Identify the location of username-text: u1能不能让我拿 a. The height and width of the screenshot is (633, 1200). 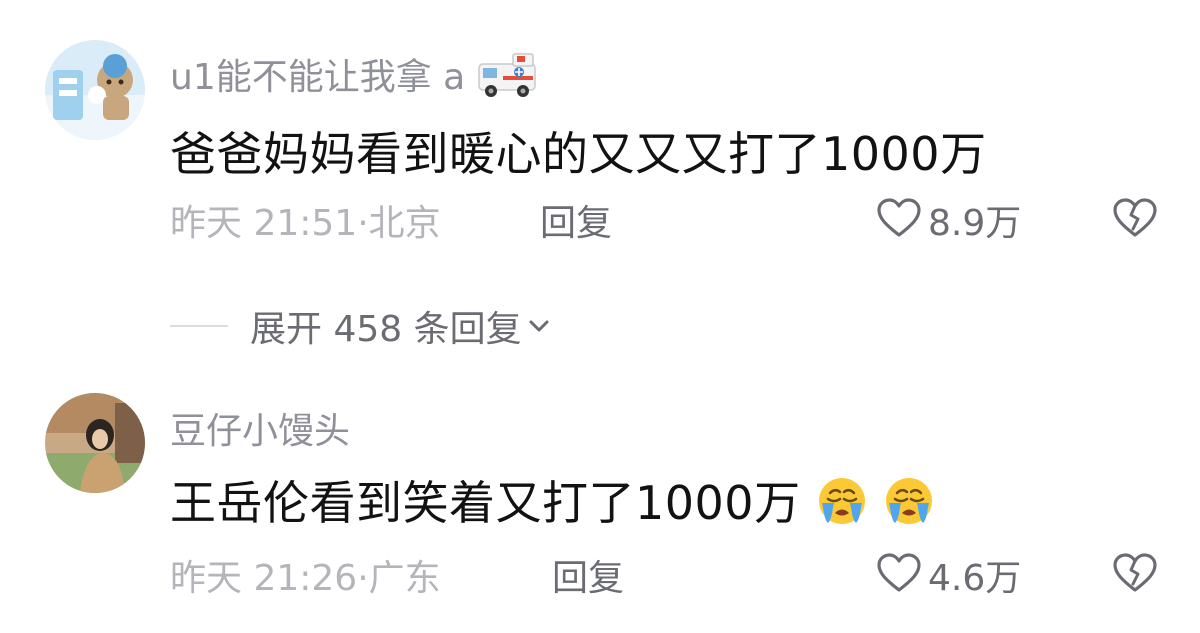
(318, 77).